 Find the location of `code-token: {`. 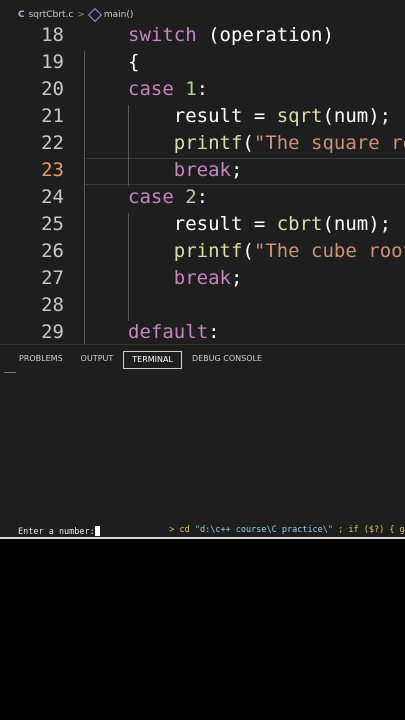

code-token: { is located at coordinates (134, 62).